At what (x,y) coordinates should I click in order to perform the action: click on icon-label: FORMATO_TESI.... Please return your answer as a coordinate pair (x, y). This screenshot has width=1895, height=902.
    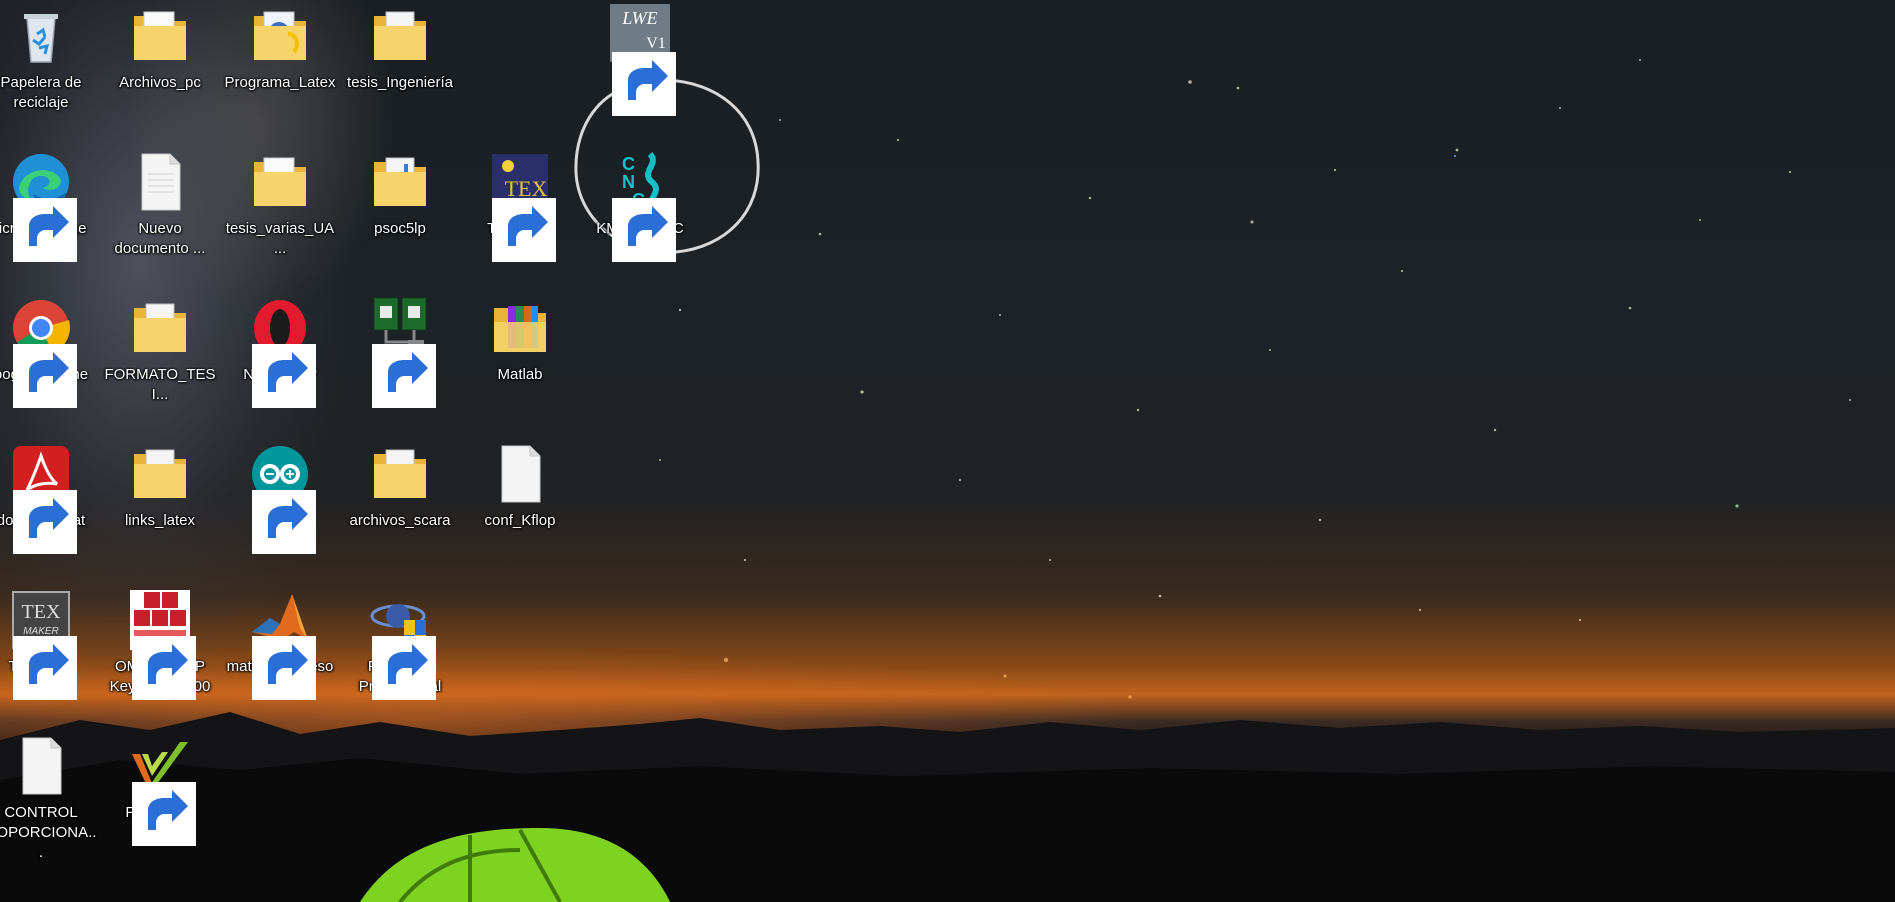
    Looking at the image, I should click on (160, 384).